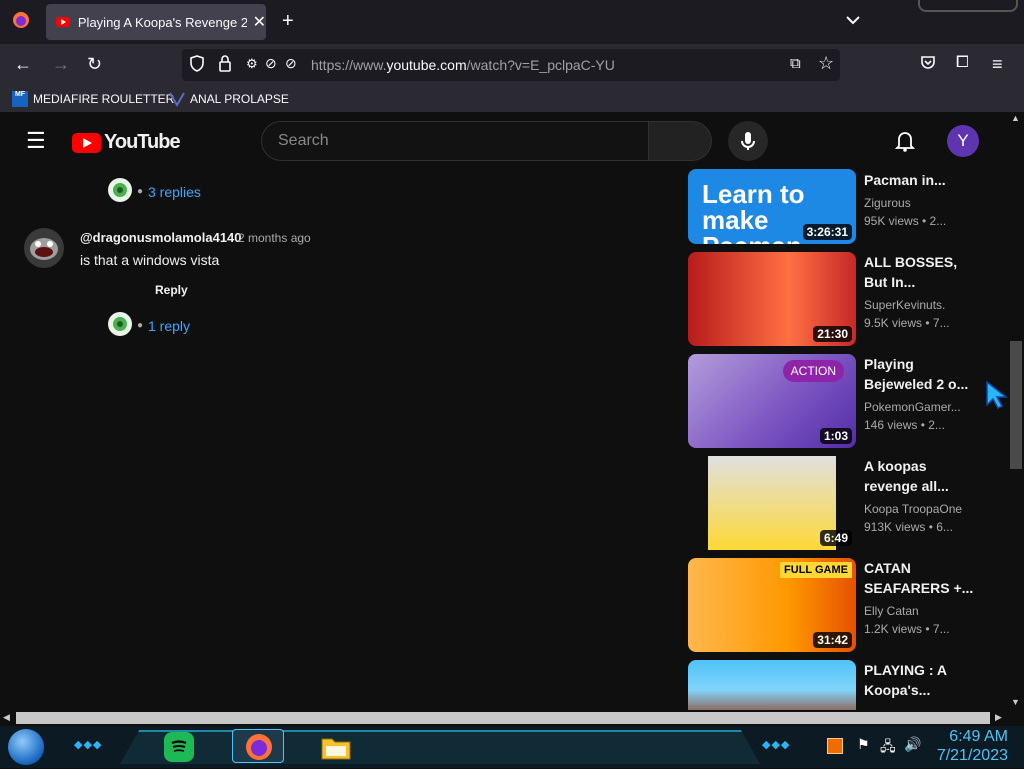  I want to click on account-avatar: Y, so click(963, 141).